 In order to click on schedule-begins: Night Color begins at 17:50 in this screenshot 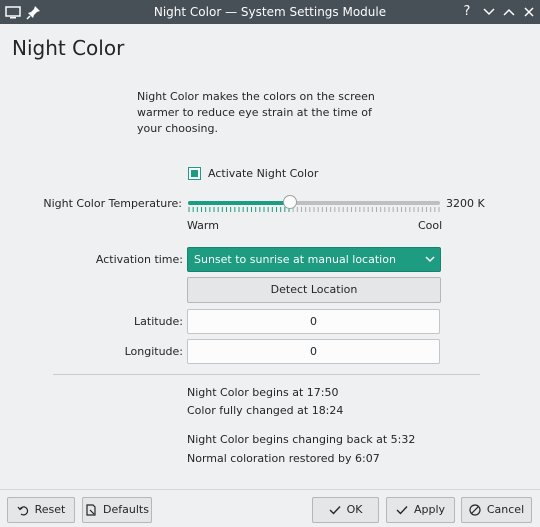, I will do `click(263, 392)`.